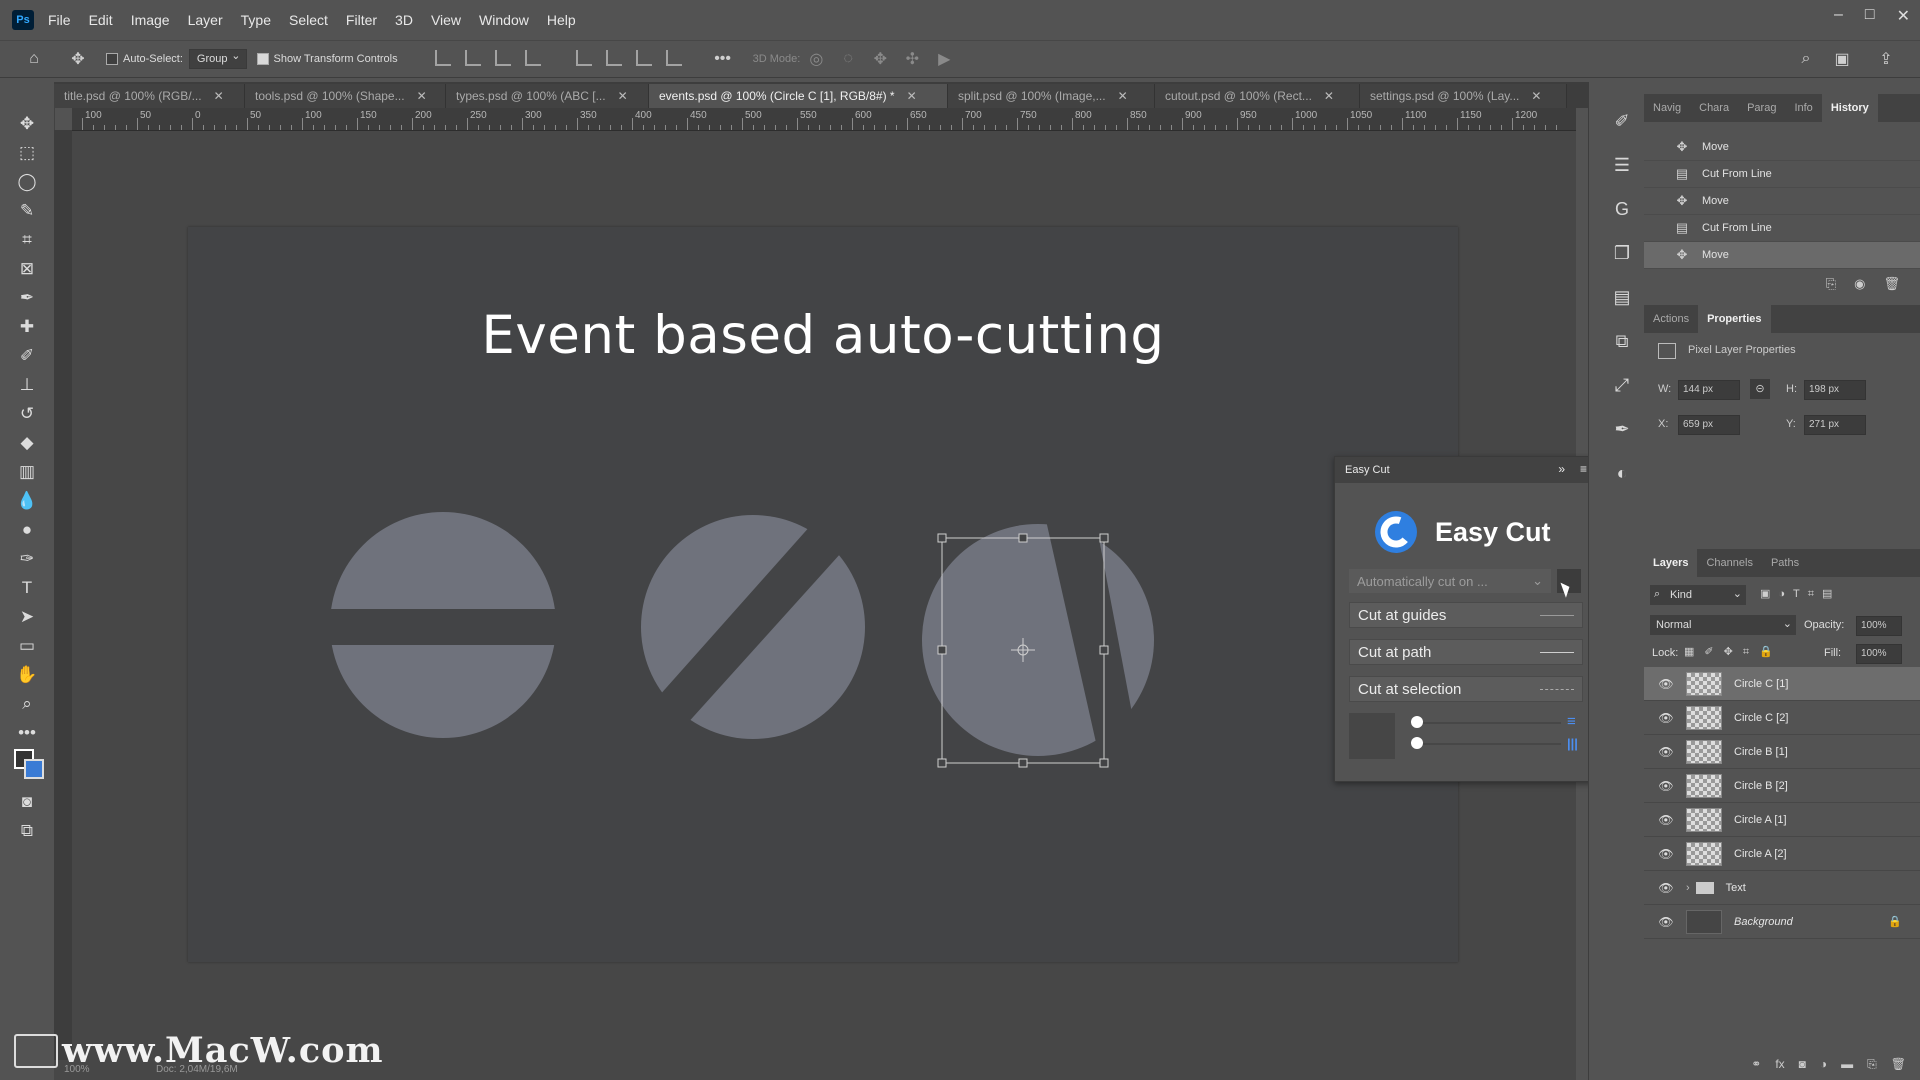 The height and width of the screenshot is (1080, 1920). What do you see at coordinates (308, 20) in the screenshot?
I see `menu-select: Select` at bounding box center [308, 20].